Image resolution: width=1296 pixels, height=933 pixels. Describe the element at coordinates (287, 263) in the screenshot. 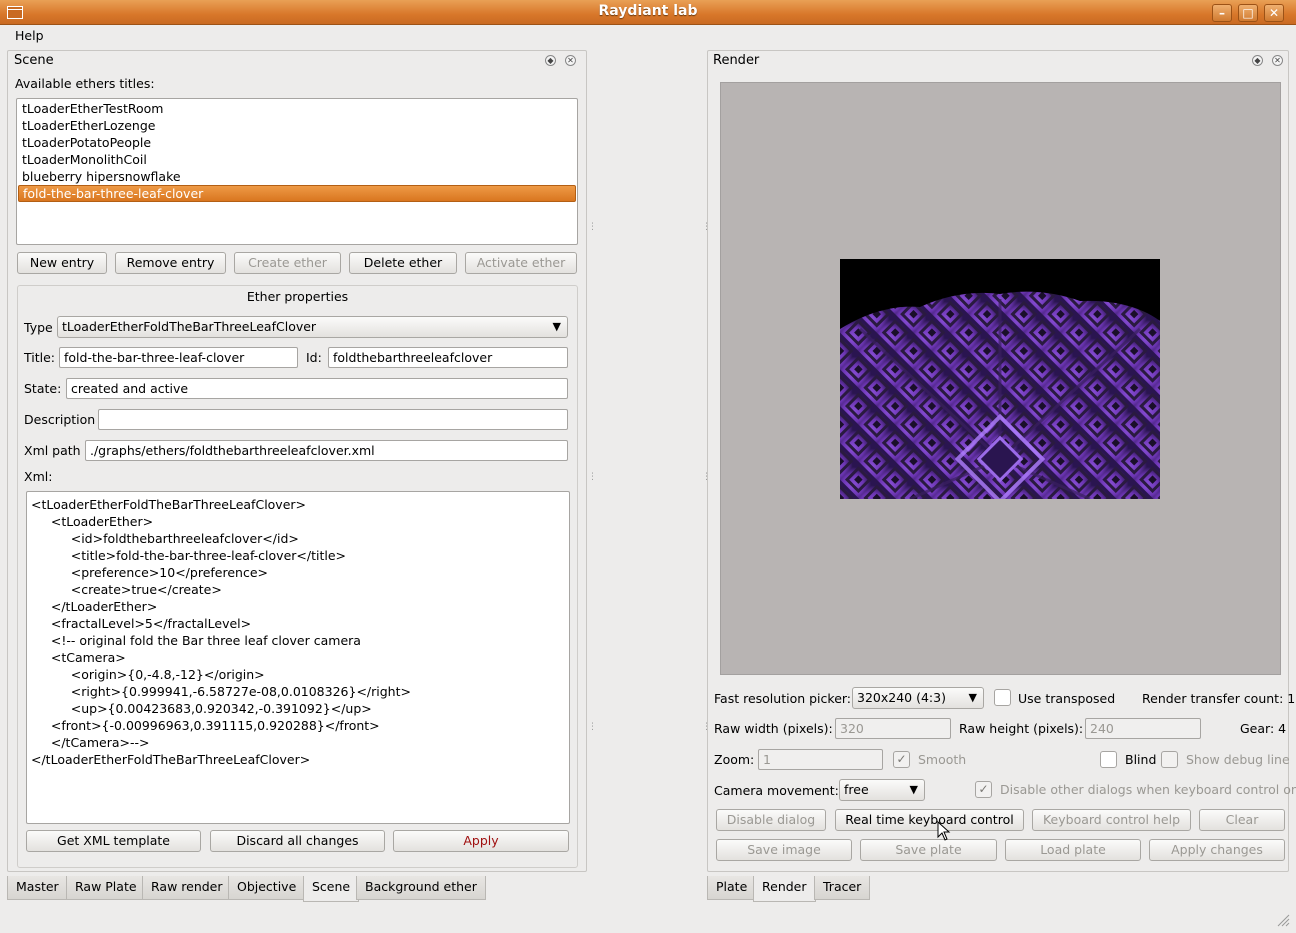

I see `create-ether-button: Create ether` at that location.